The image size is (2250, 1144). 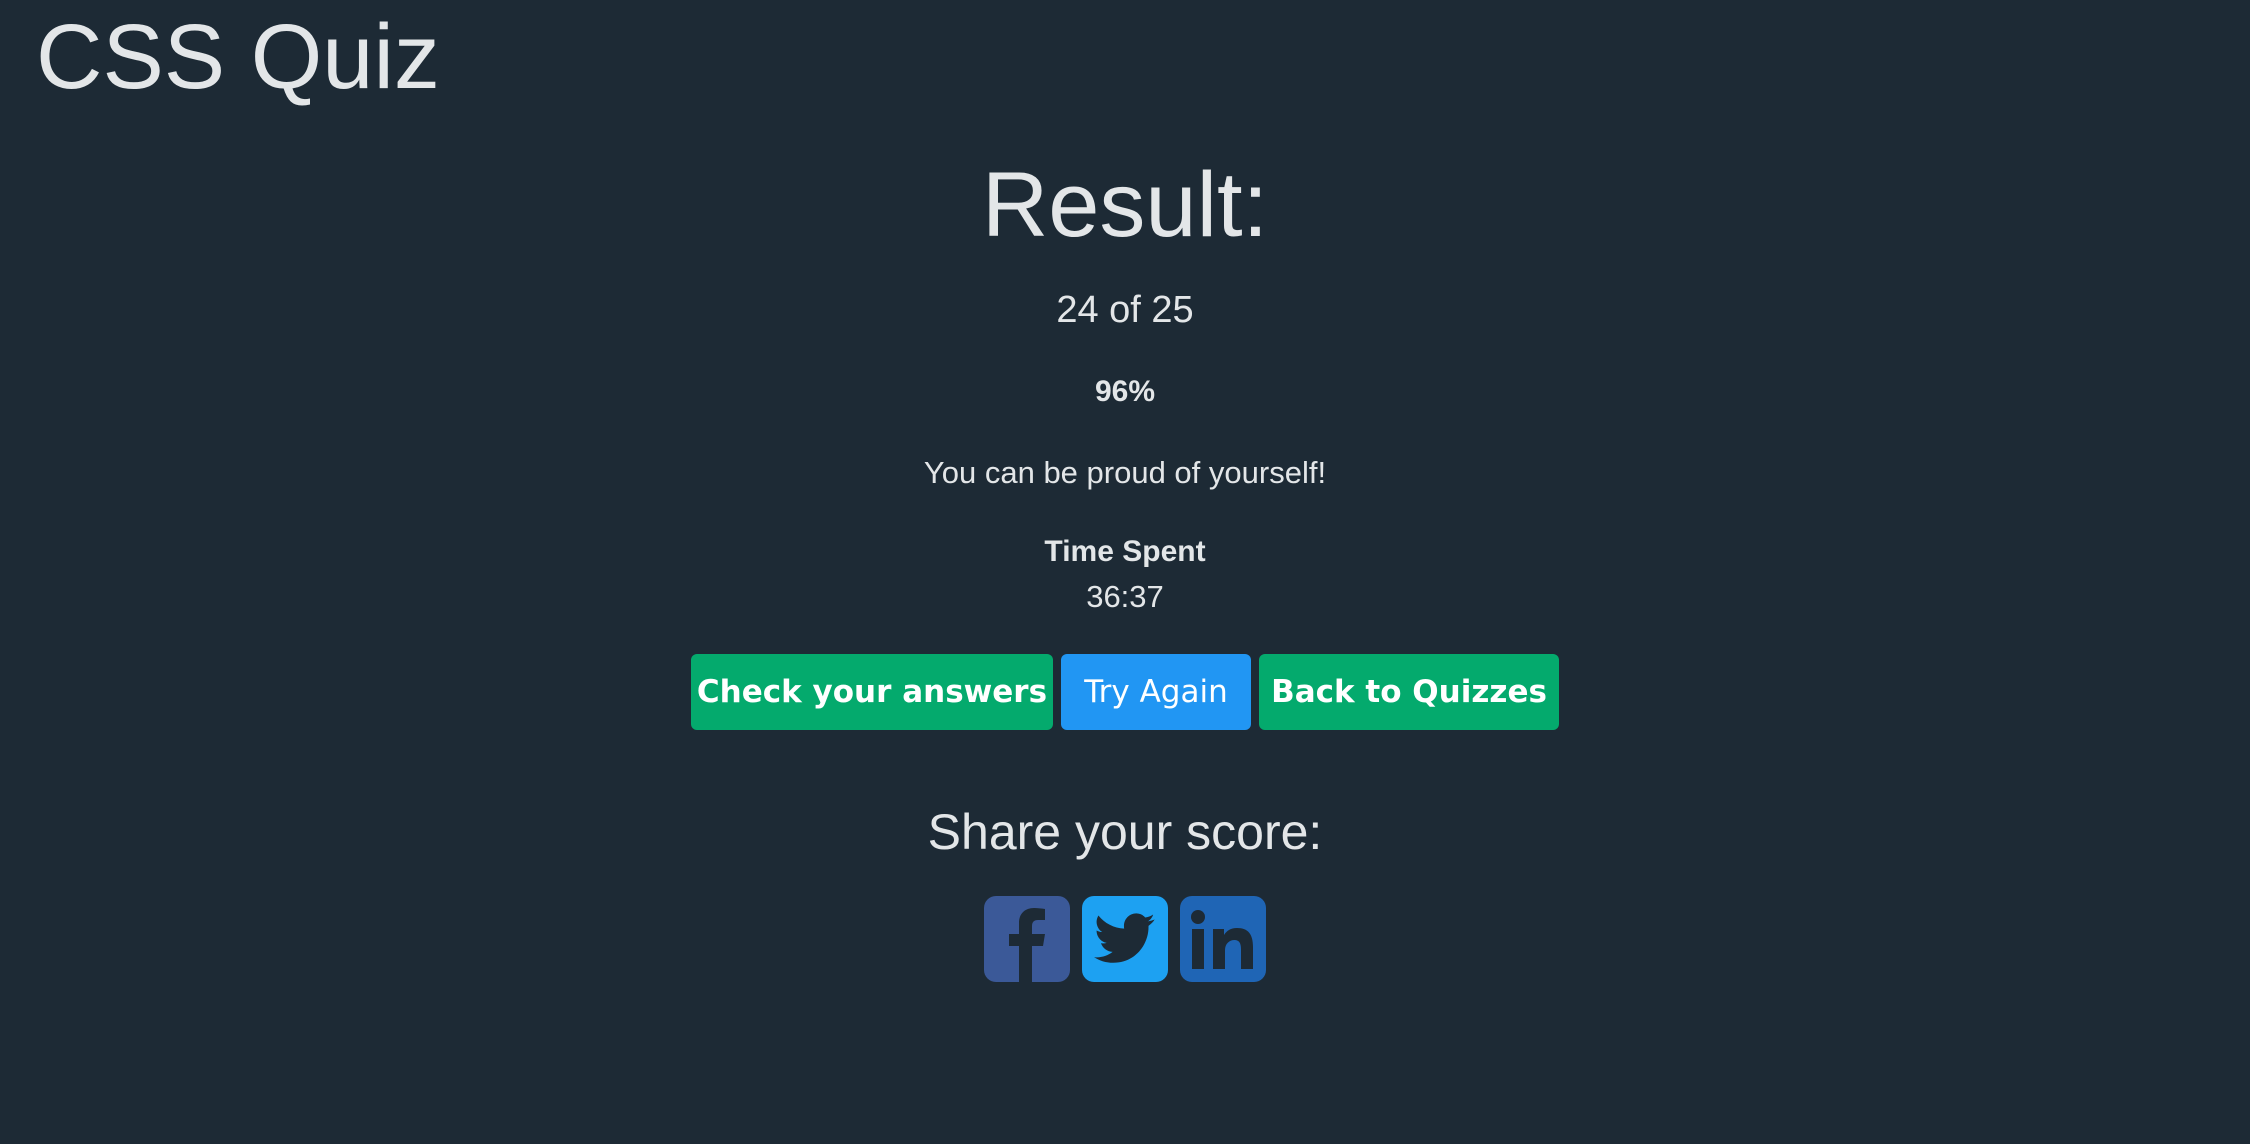 I want to click on time-spent-value: 36:37, so click(x=1125, y=596).